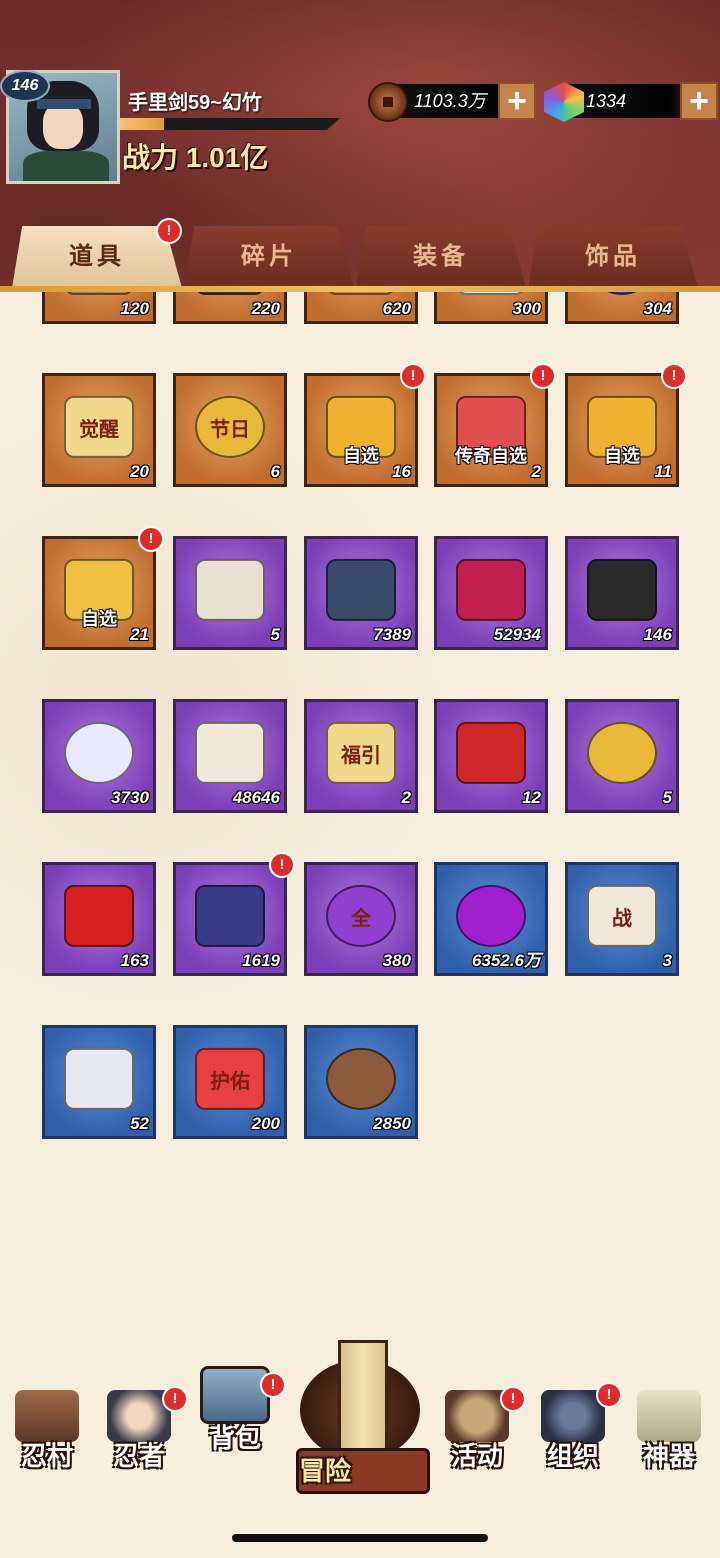  Describe the element at coordinates (441, 257) in the screenshot. I see `tab-equipment: 装备` at that location.